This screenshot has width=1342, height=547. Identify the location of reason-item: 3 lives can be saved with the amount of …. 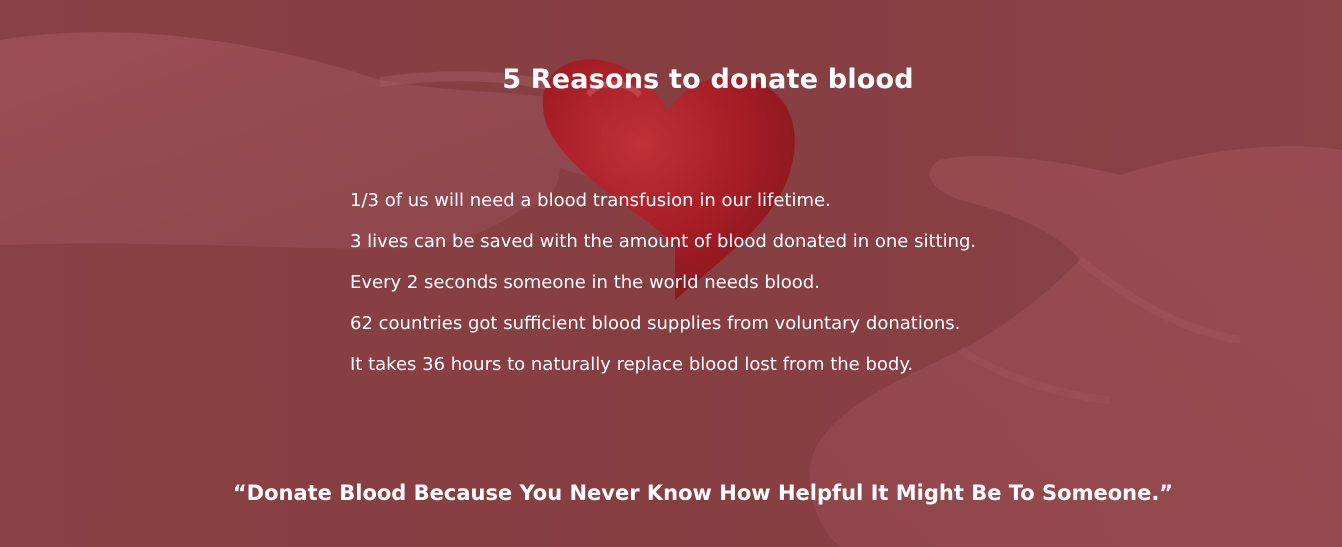
(663, 241).